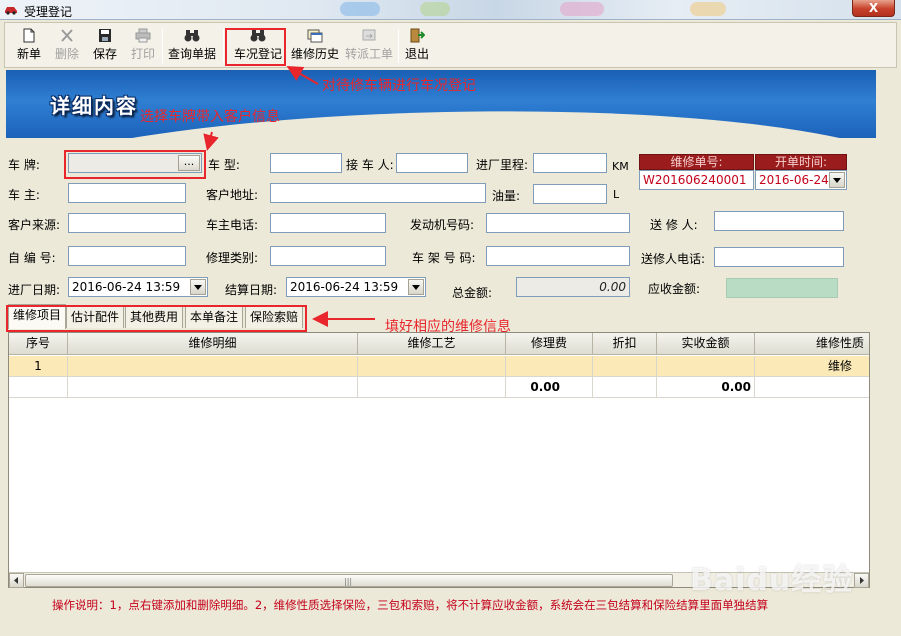 The width and height of the screenshot is (901, 636). What do you see at coordinates (210, 117) in the screenshot?
I see `annotation-plate: 选择车牌带入客户信息` at bounding box center [210, 117].